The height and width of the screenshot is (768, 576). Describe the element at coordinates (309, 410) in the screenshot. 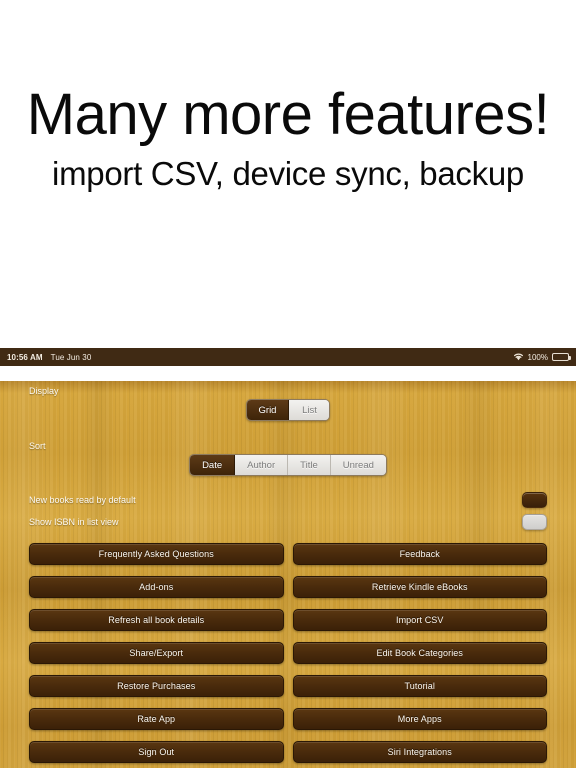

I see `display-segment-list: List` at that location.